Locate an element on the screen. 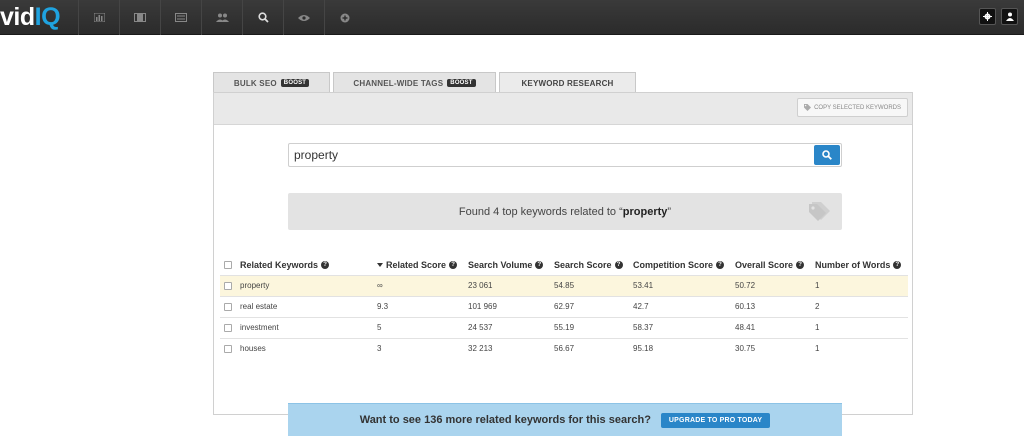  header-competition-score: Competition Score? is located at coordinates (680, 265).